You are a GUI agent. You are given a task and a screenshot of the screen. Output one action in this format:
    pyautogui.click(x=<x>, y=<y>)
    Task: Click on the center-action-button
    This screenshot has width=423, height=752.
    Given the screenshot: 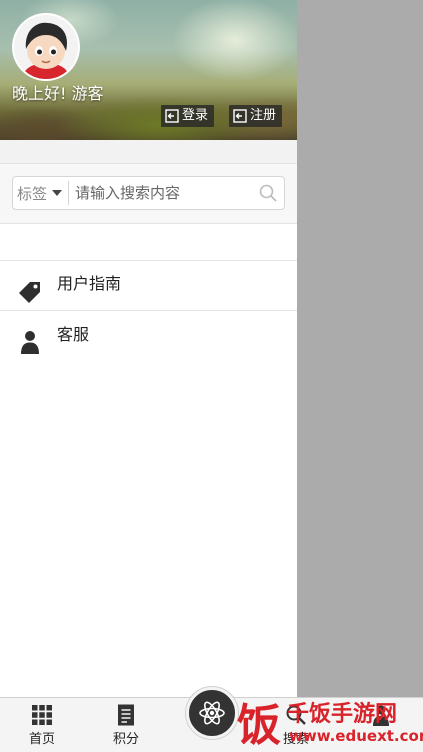 What is the action you would take?
    pyautogui.click(x=212, y=713)
    